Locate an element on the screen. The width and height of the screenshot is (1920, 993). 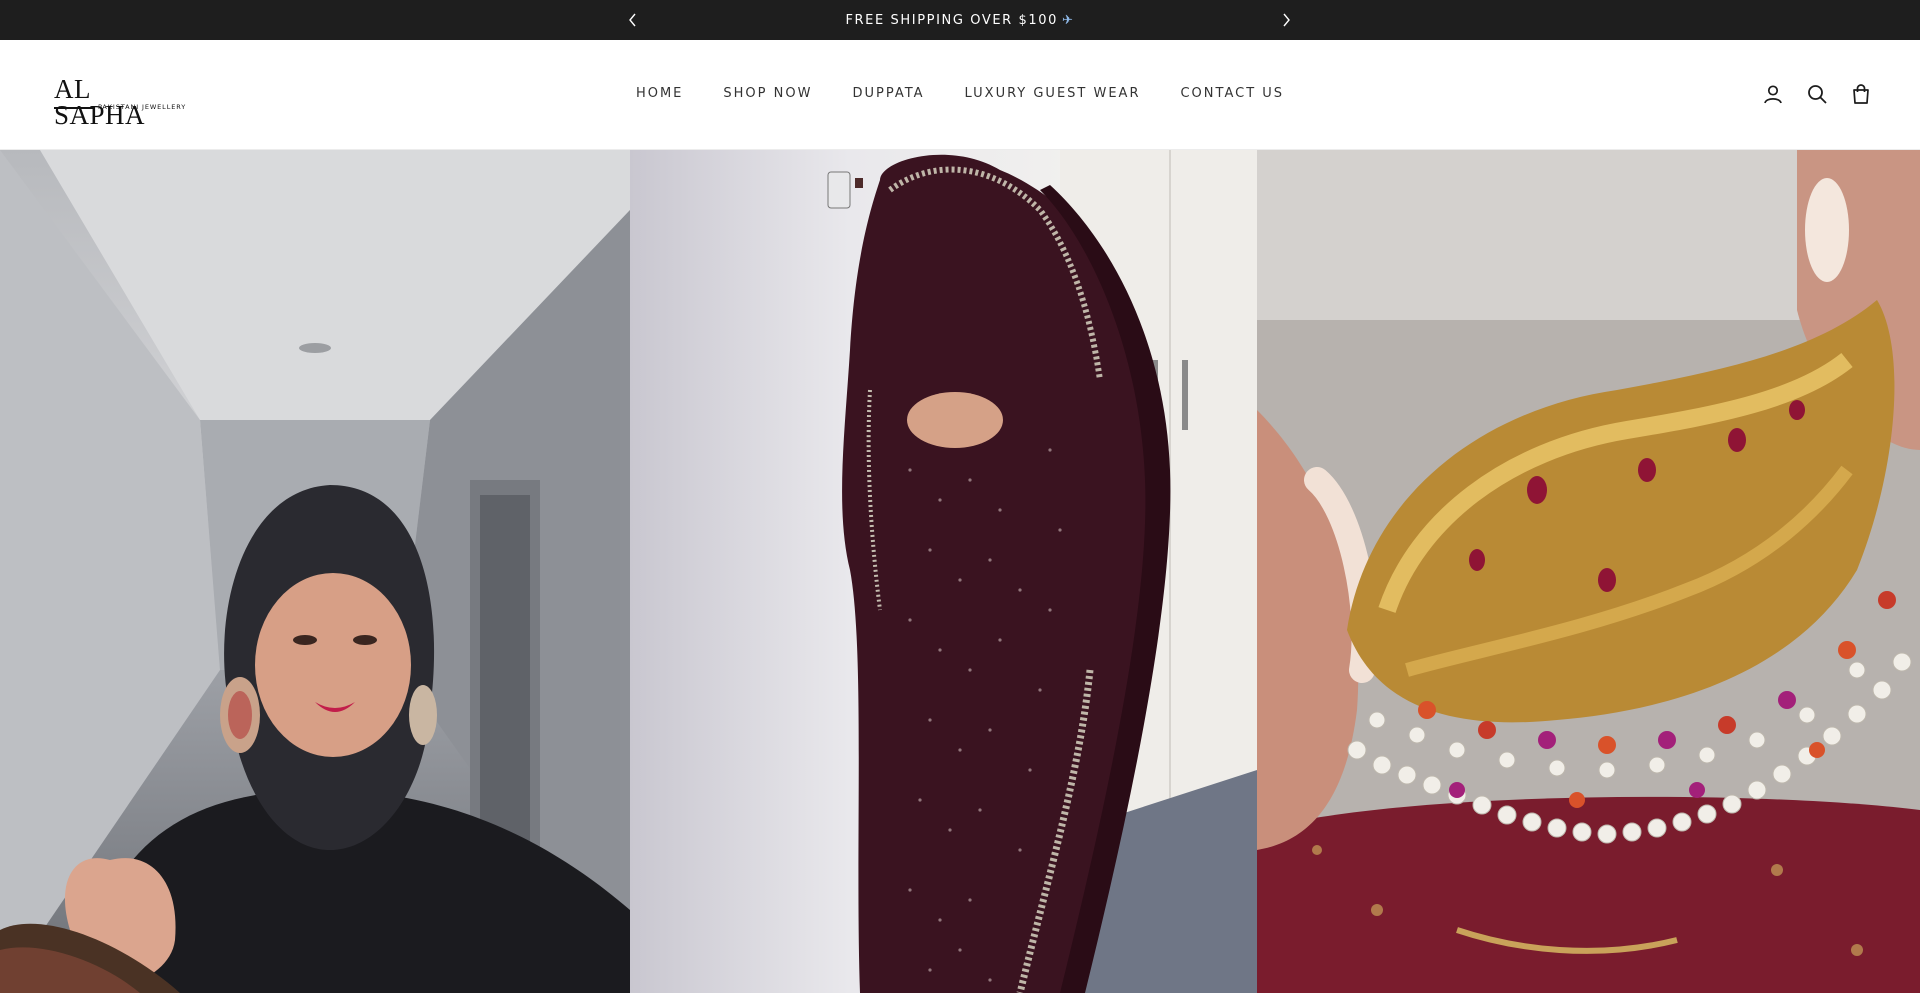
nav-shop-now: SHOP NOW is located at coordinates (767, 93).